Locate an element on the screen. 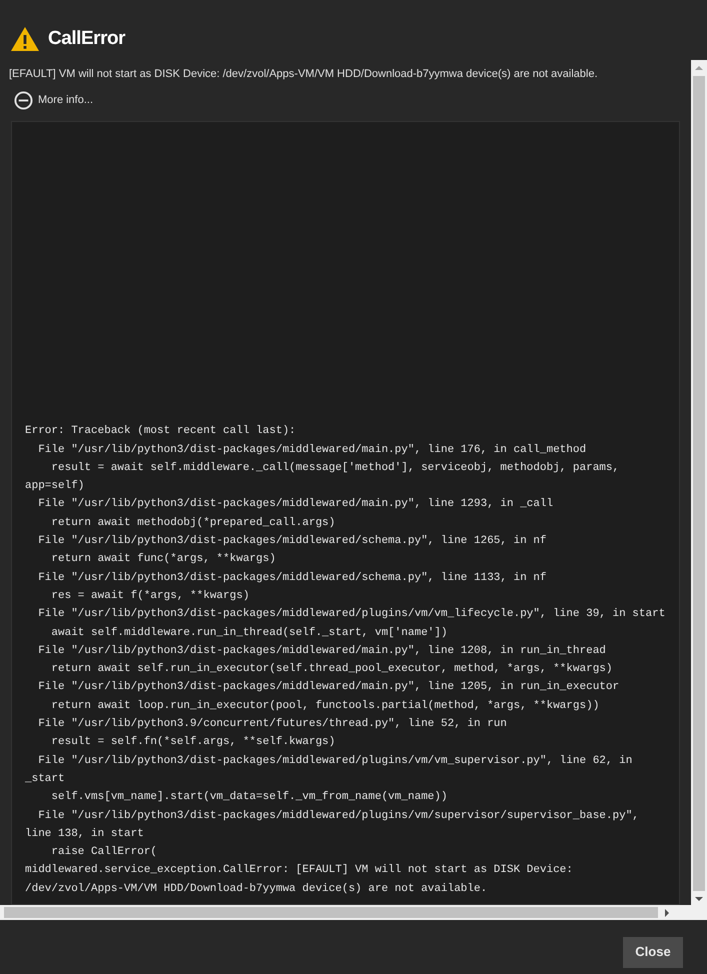 The height and width of the screenshot is (974, 707). error-message: [EFAULT] VM will not start as DISK Device: /dev/zvol/Apps-VM/VM HDD/Download-b7yymwa device(s) are not available. is located at coordinates (303, 74).